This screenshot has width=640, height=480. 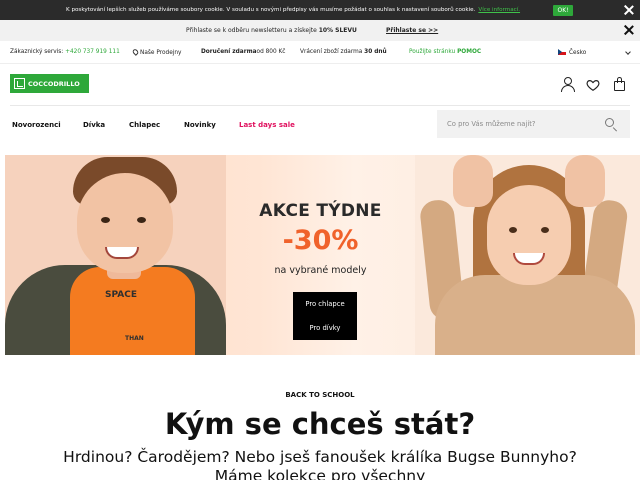 What do you see at coordinates (267, 125) in the screenshot?
I see `nav-item-last-days-sale: Last days sale` at bounding box center [267, 125].